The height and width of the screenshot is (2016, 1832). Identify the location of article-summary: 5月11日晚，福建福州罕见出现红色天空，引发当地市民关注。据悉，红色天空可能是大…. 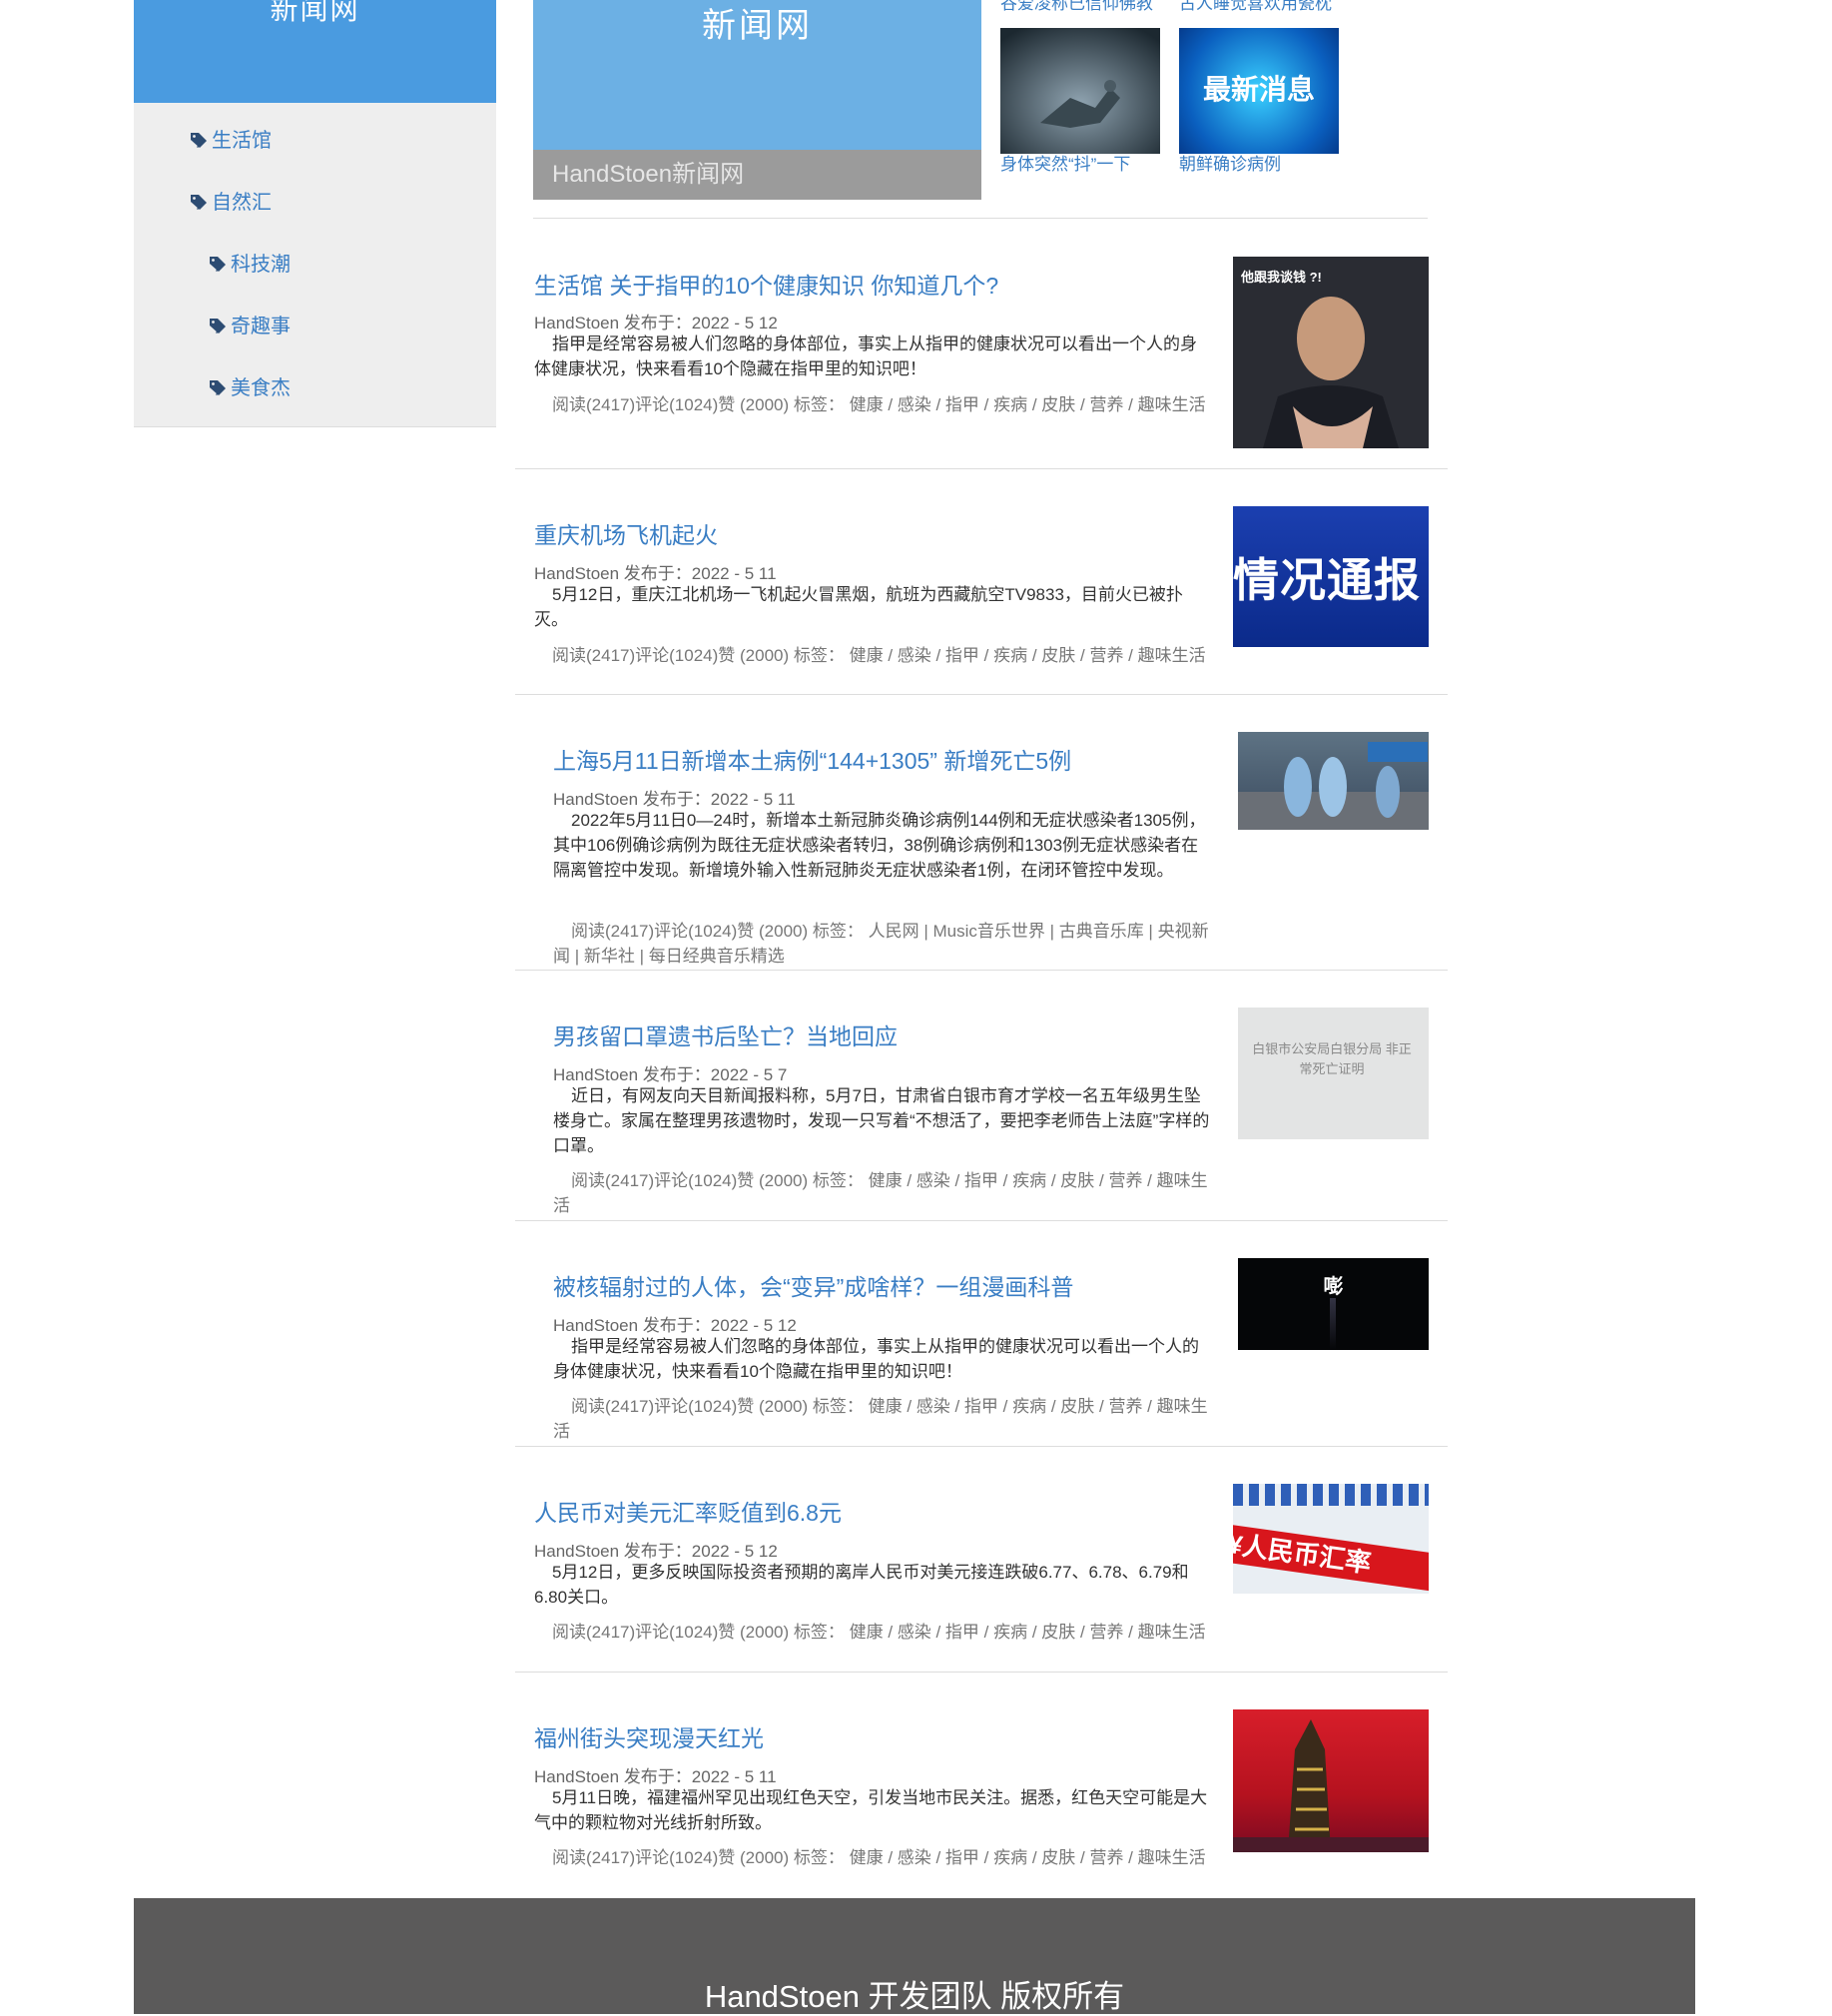
(871, 1810).